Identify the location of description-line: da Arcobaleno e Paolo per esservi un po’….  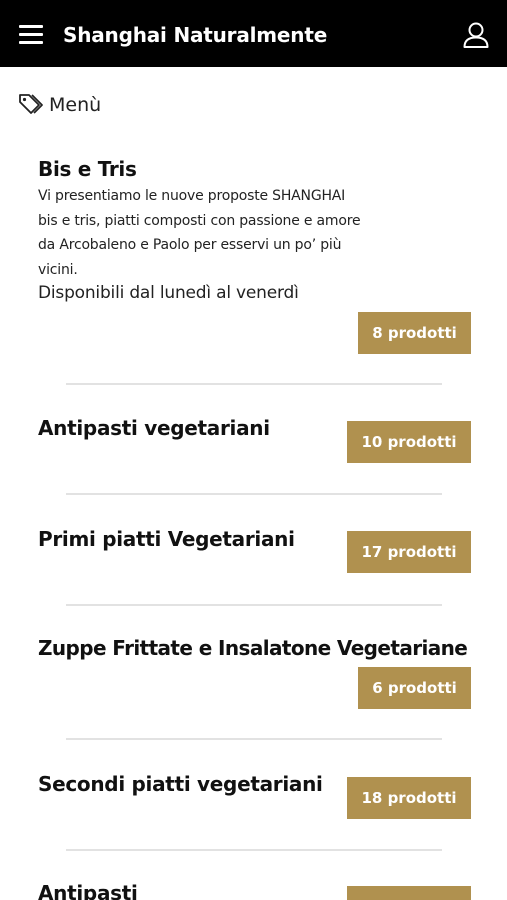
(190, 245).